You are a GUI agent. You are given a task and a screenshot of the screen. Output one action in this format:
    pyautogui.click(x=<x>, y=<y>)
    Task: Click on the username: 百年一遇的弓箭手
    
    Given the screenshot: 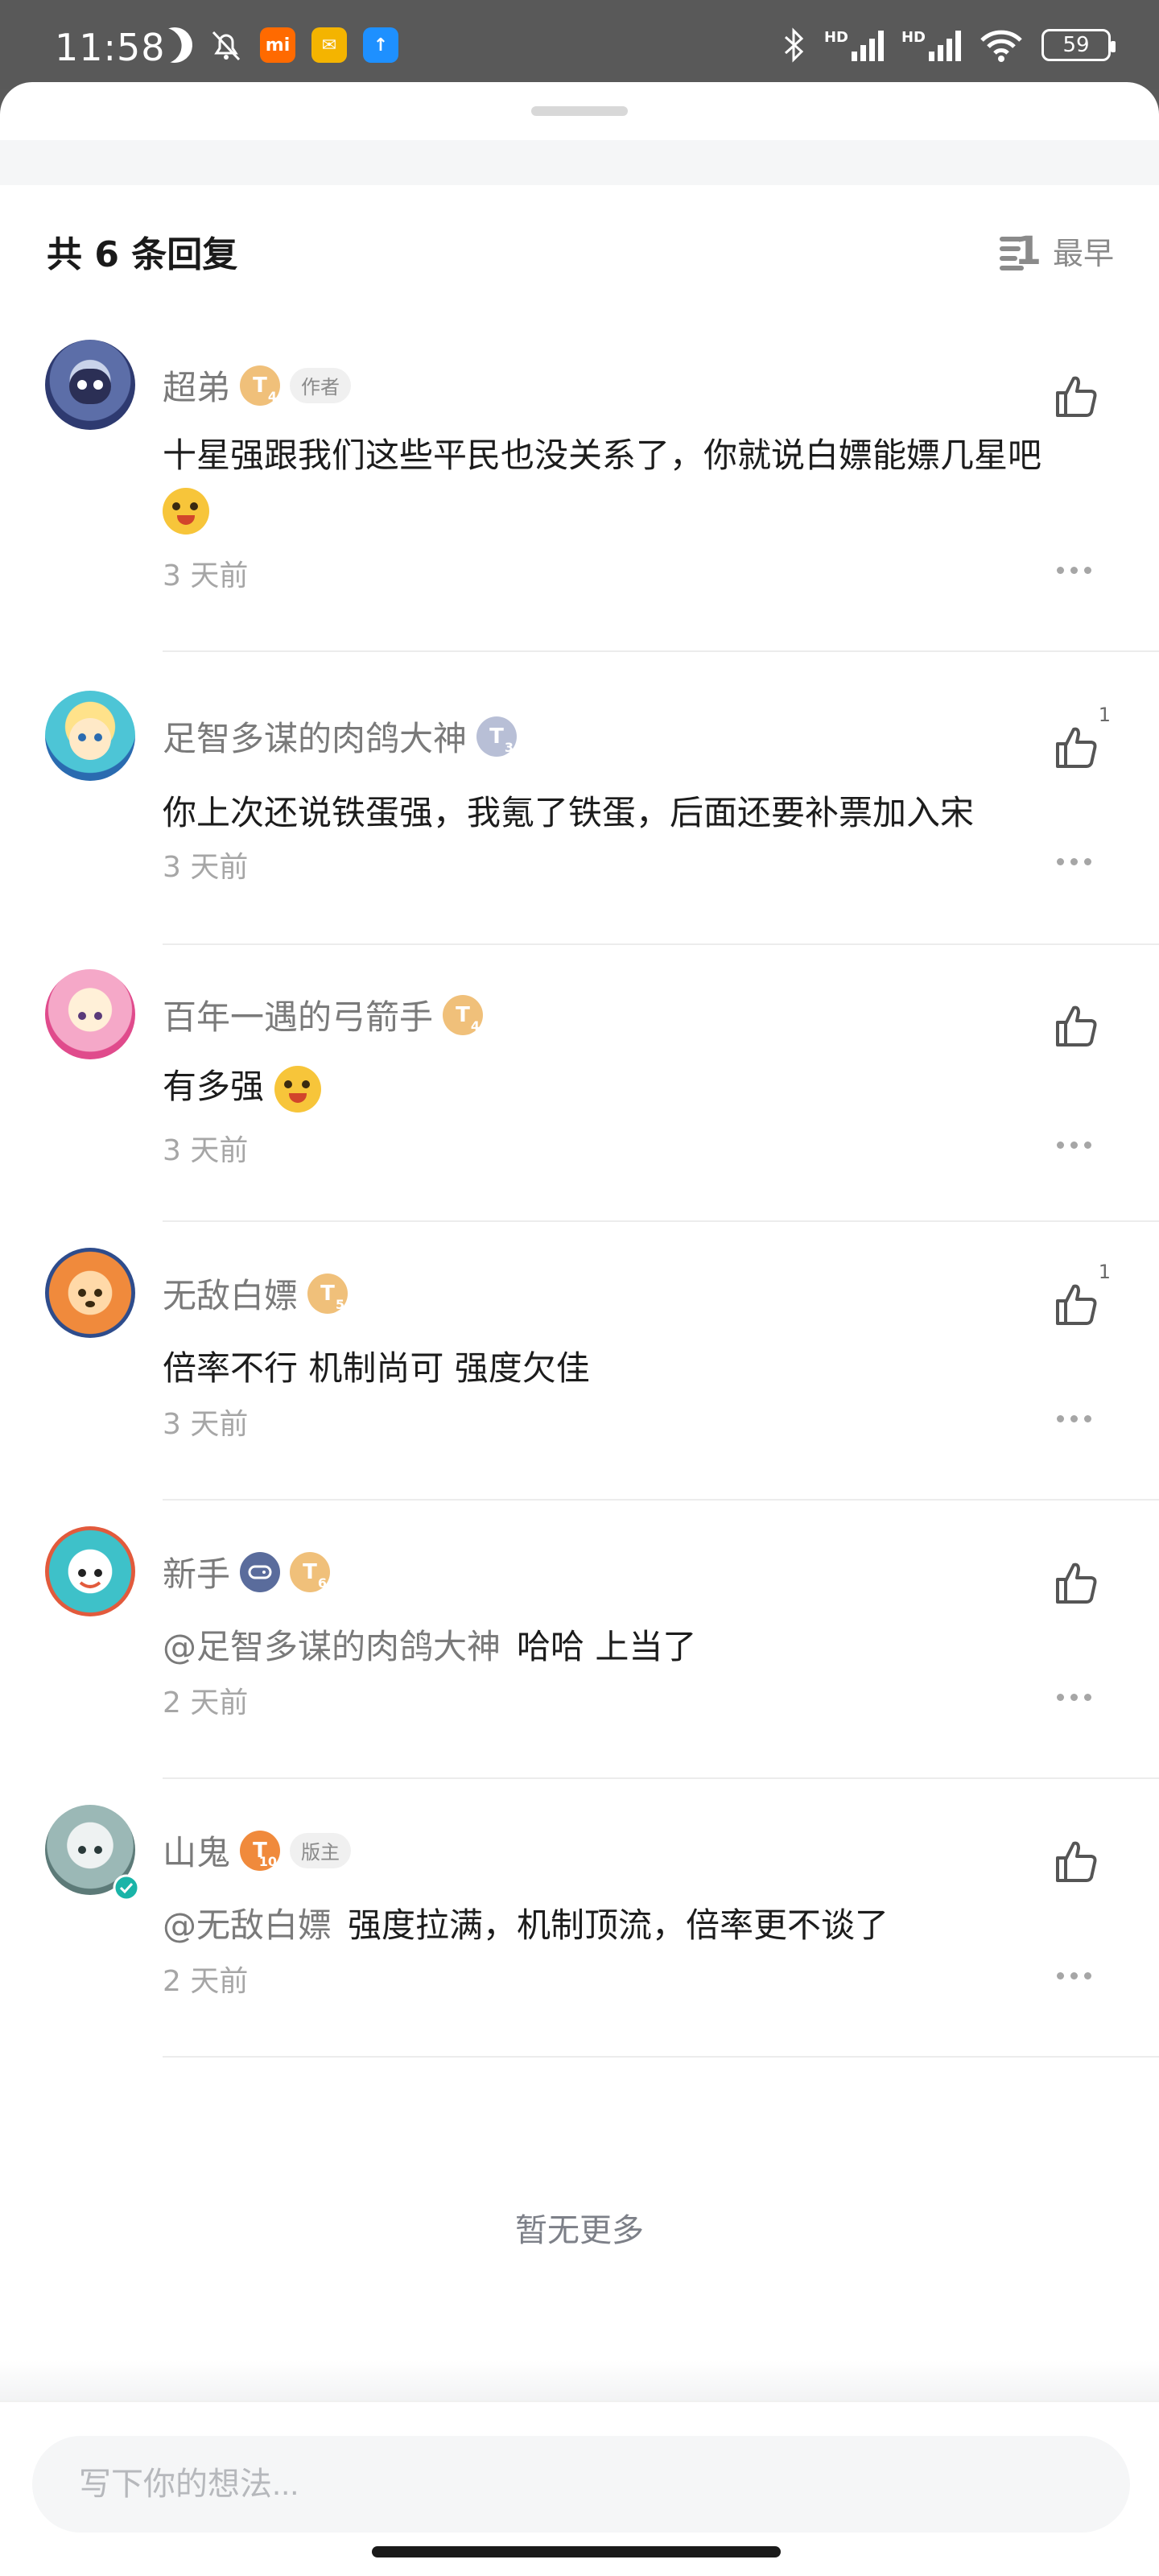 What is the action you would take?
    pyautogui.click(x=298, y=1014)
    